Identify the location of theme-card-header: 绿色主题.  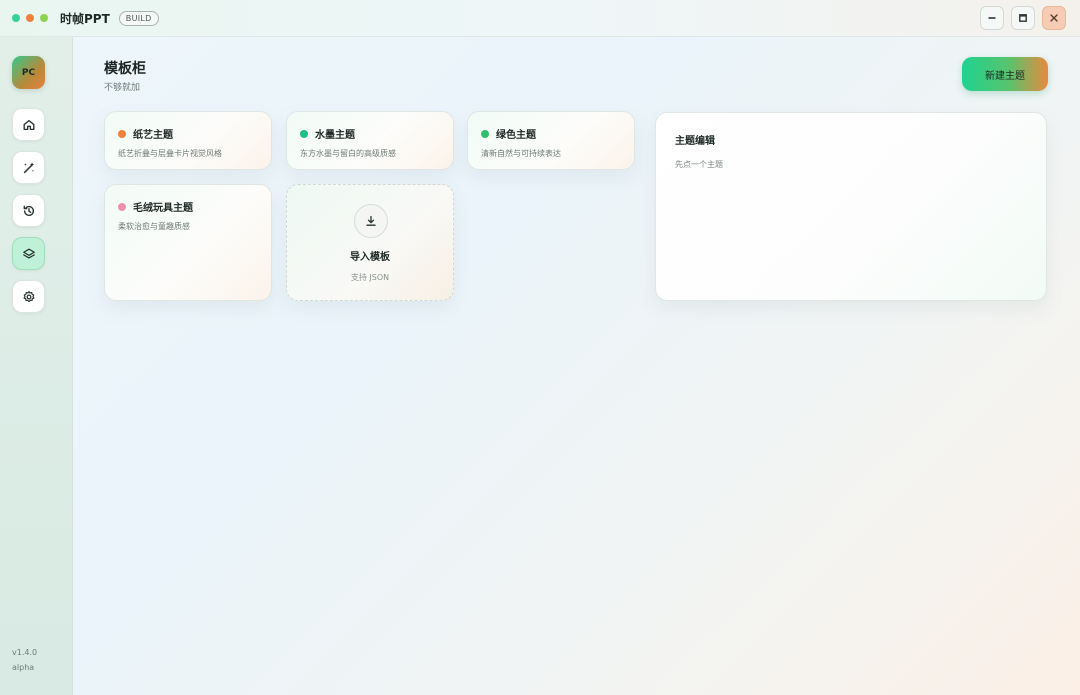
(508, 133).